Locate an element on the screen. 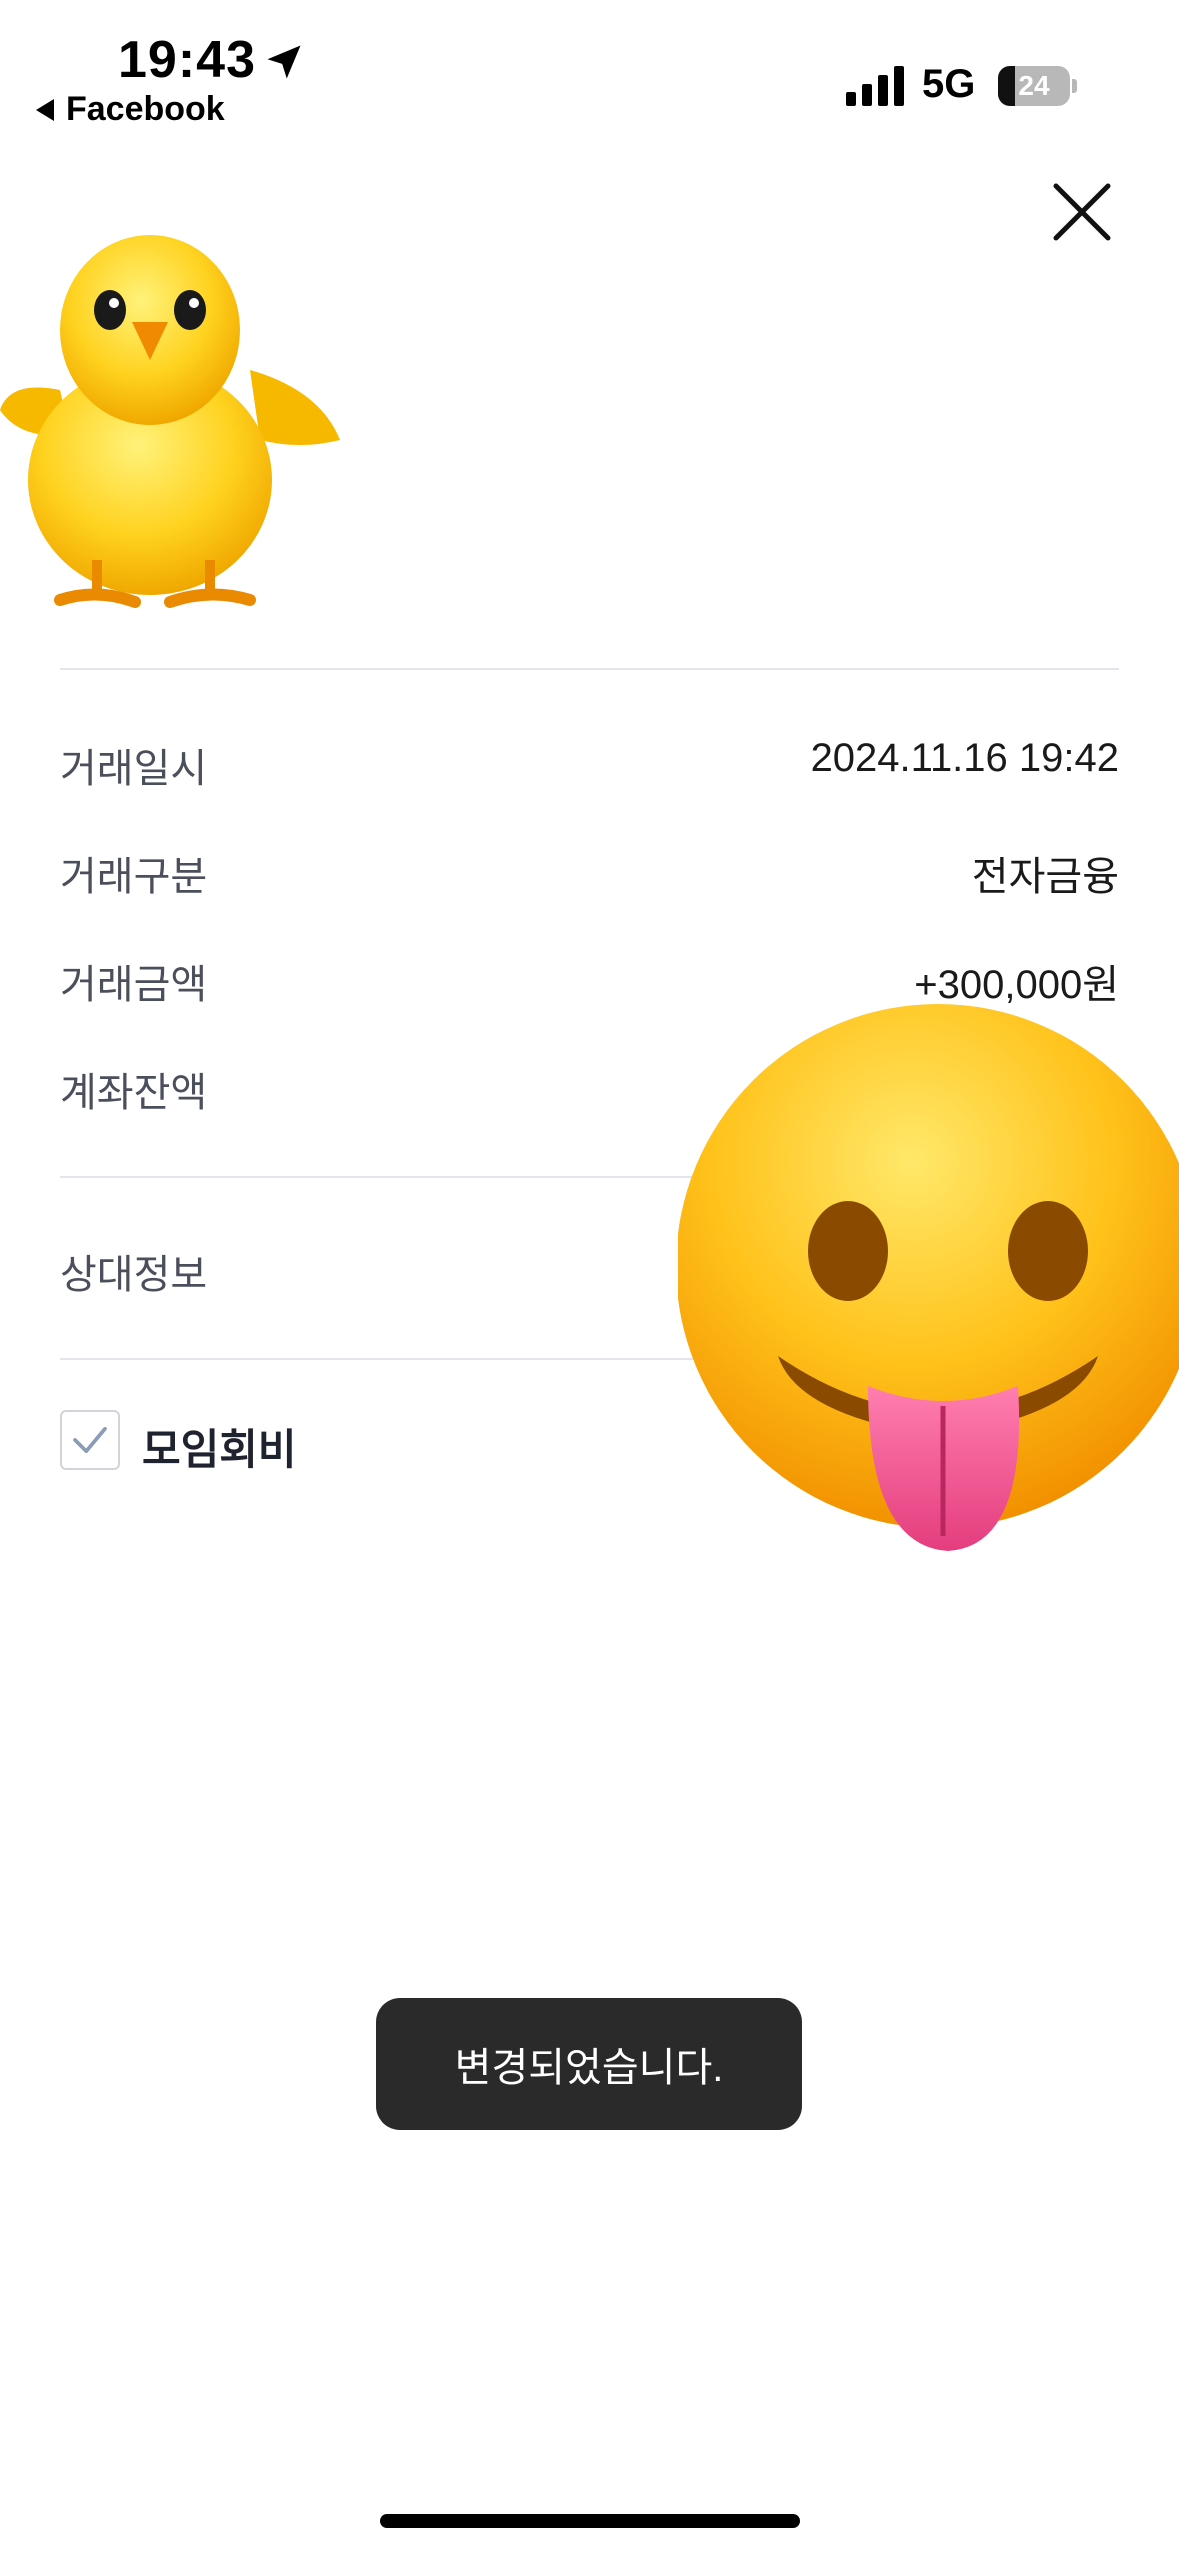 The image size is (1179, 2556). counterparty-label: 상대정보 is located at coordinates (134, 1275).